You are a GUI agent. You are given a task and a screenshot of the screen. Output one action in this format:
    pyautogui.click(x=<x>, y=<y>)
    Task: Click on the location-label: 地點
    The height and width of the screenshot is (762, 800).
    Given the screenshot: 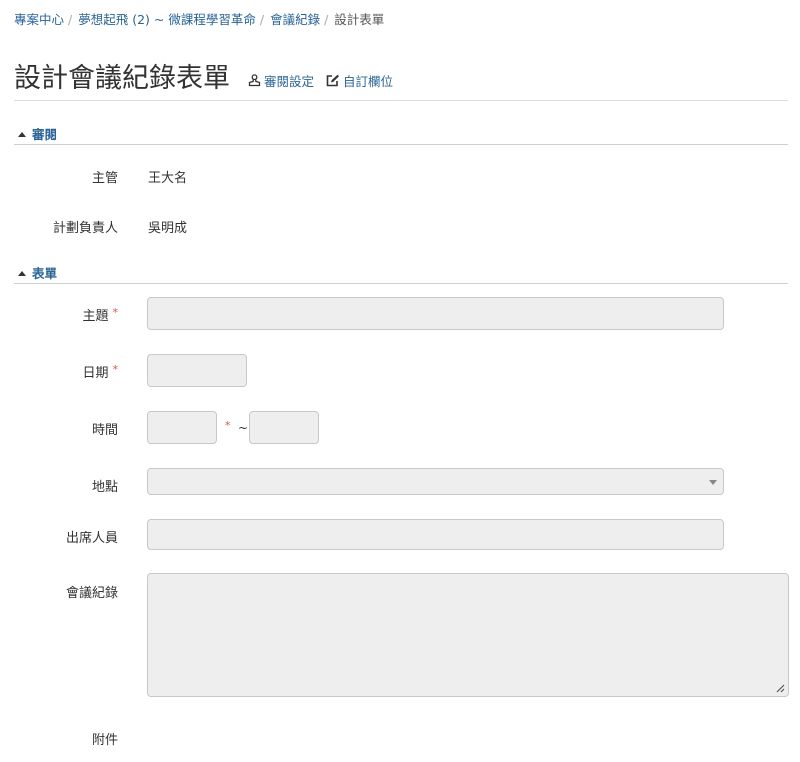 What is the action you would take?
    pyautogui.click(x=104, y=487)
    